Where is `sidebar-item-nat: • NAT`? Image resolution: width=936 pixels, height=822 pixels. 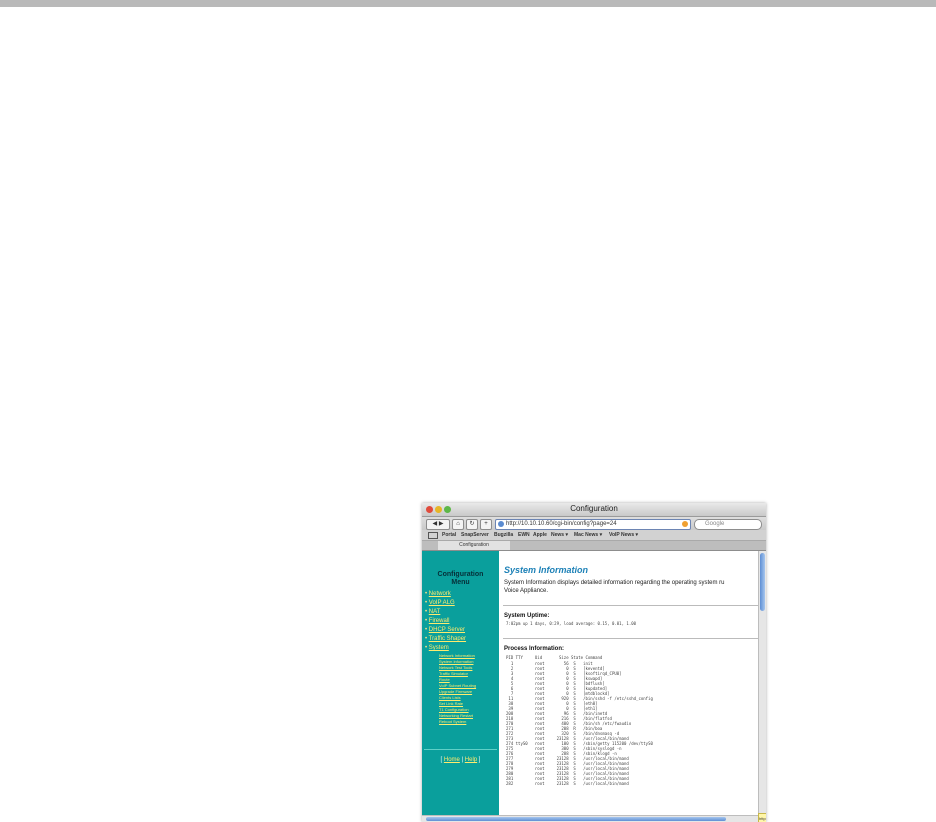 sidebar-item-nat: • NAT is located at coordinates (432, 612).